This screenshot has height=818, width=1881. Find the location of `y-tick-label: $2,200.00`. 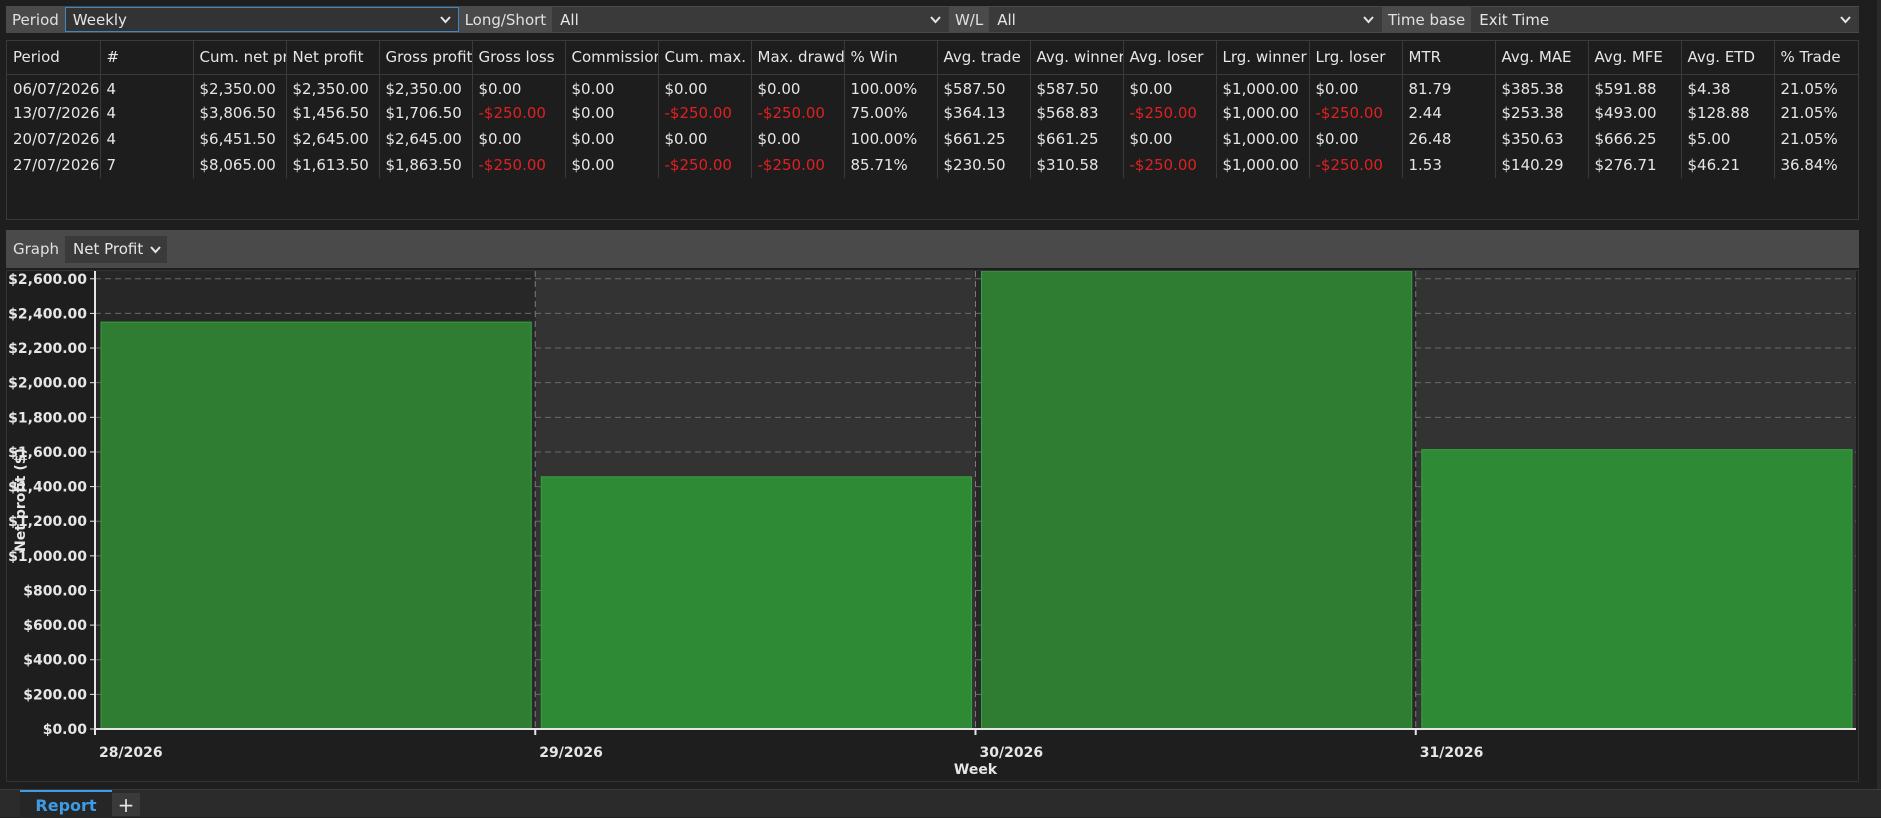

y-tick-label: $2,200.00 is located at coordinates (47, 349).